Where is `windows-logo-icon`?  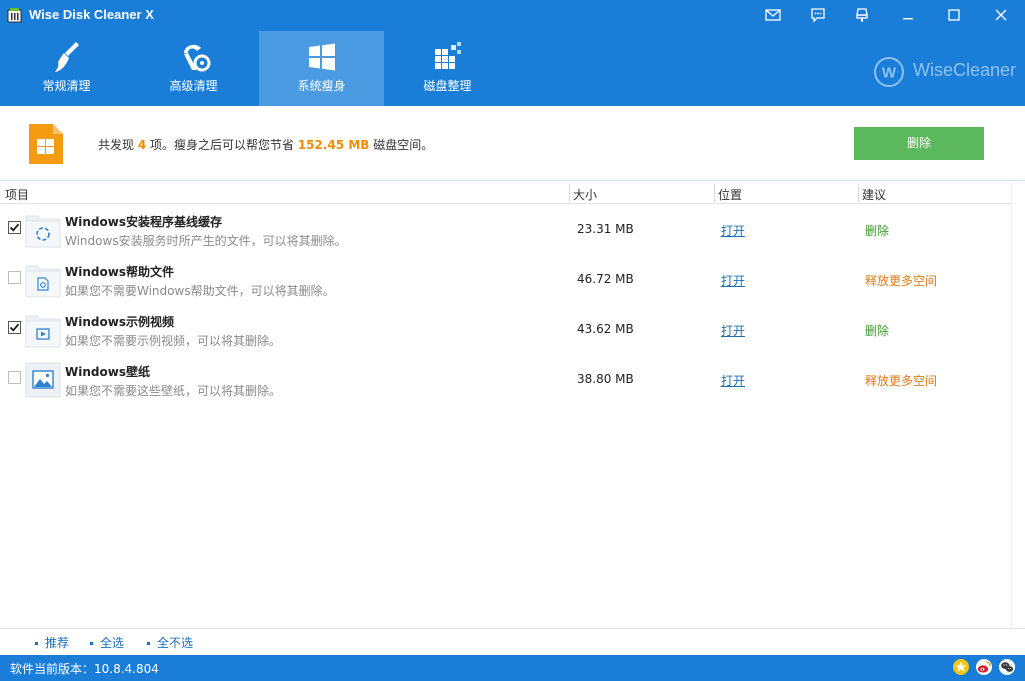
windows-logo-icon is located at coordinates (321, 57).